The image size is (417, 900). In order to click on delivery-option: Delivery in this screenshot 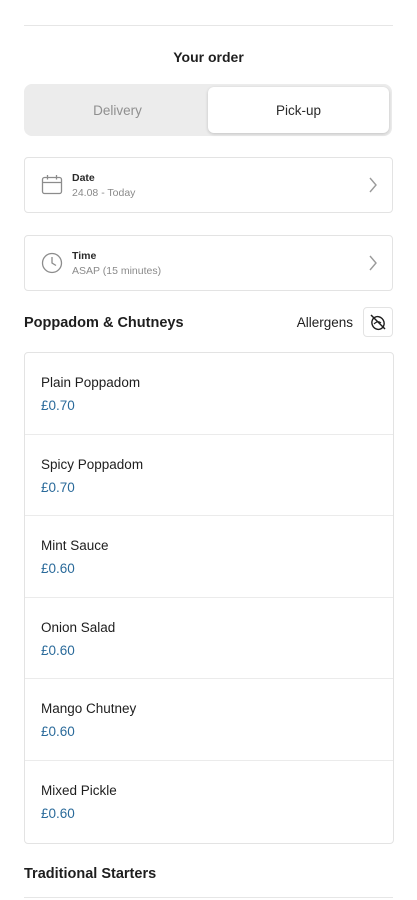, I will do `click(117, 110)`.